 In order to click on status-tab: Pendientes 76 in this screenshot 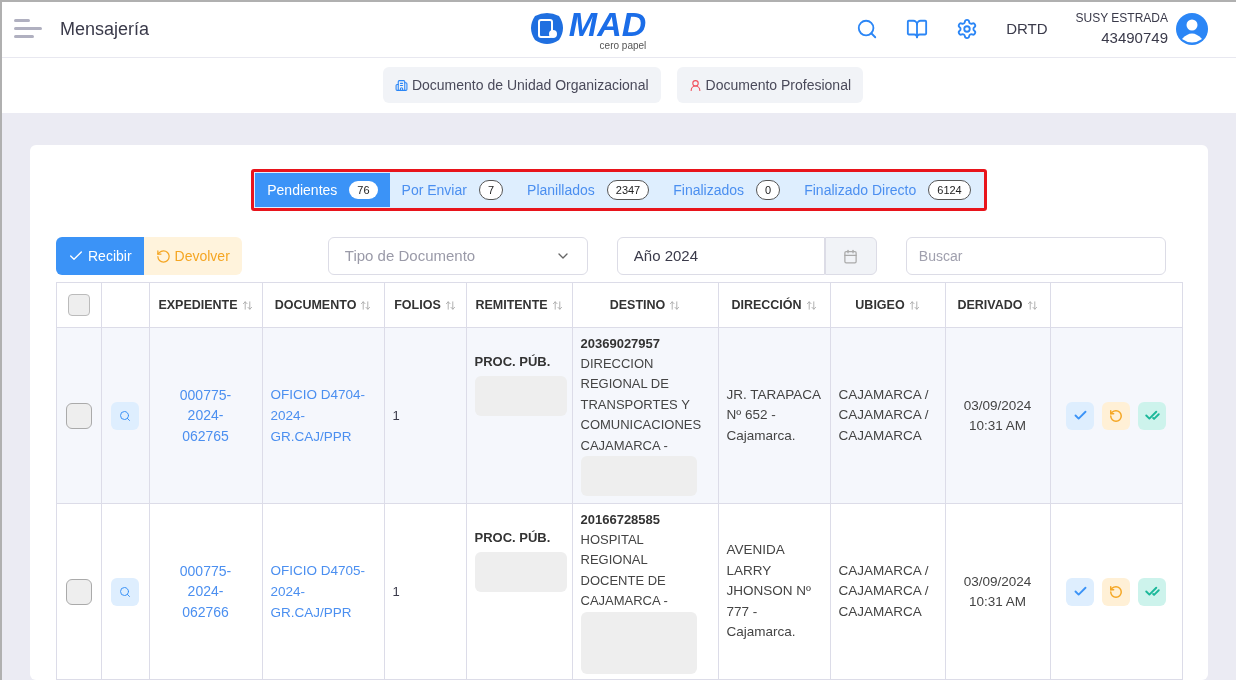, I will do `click(322, 190)`.